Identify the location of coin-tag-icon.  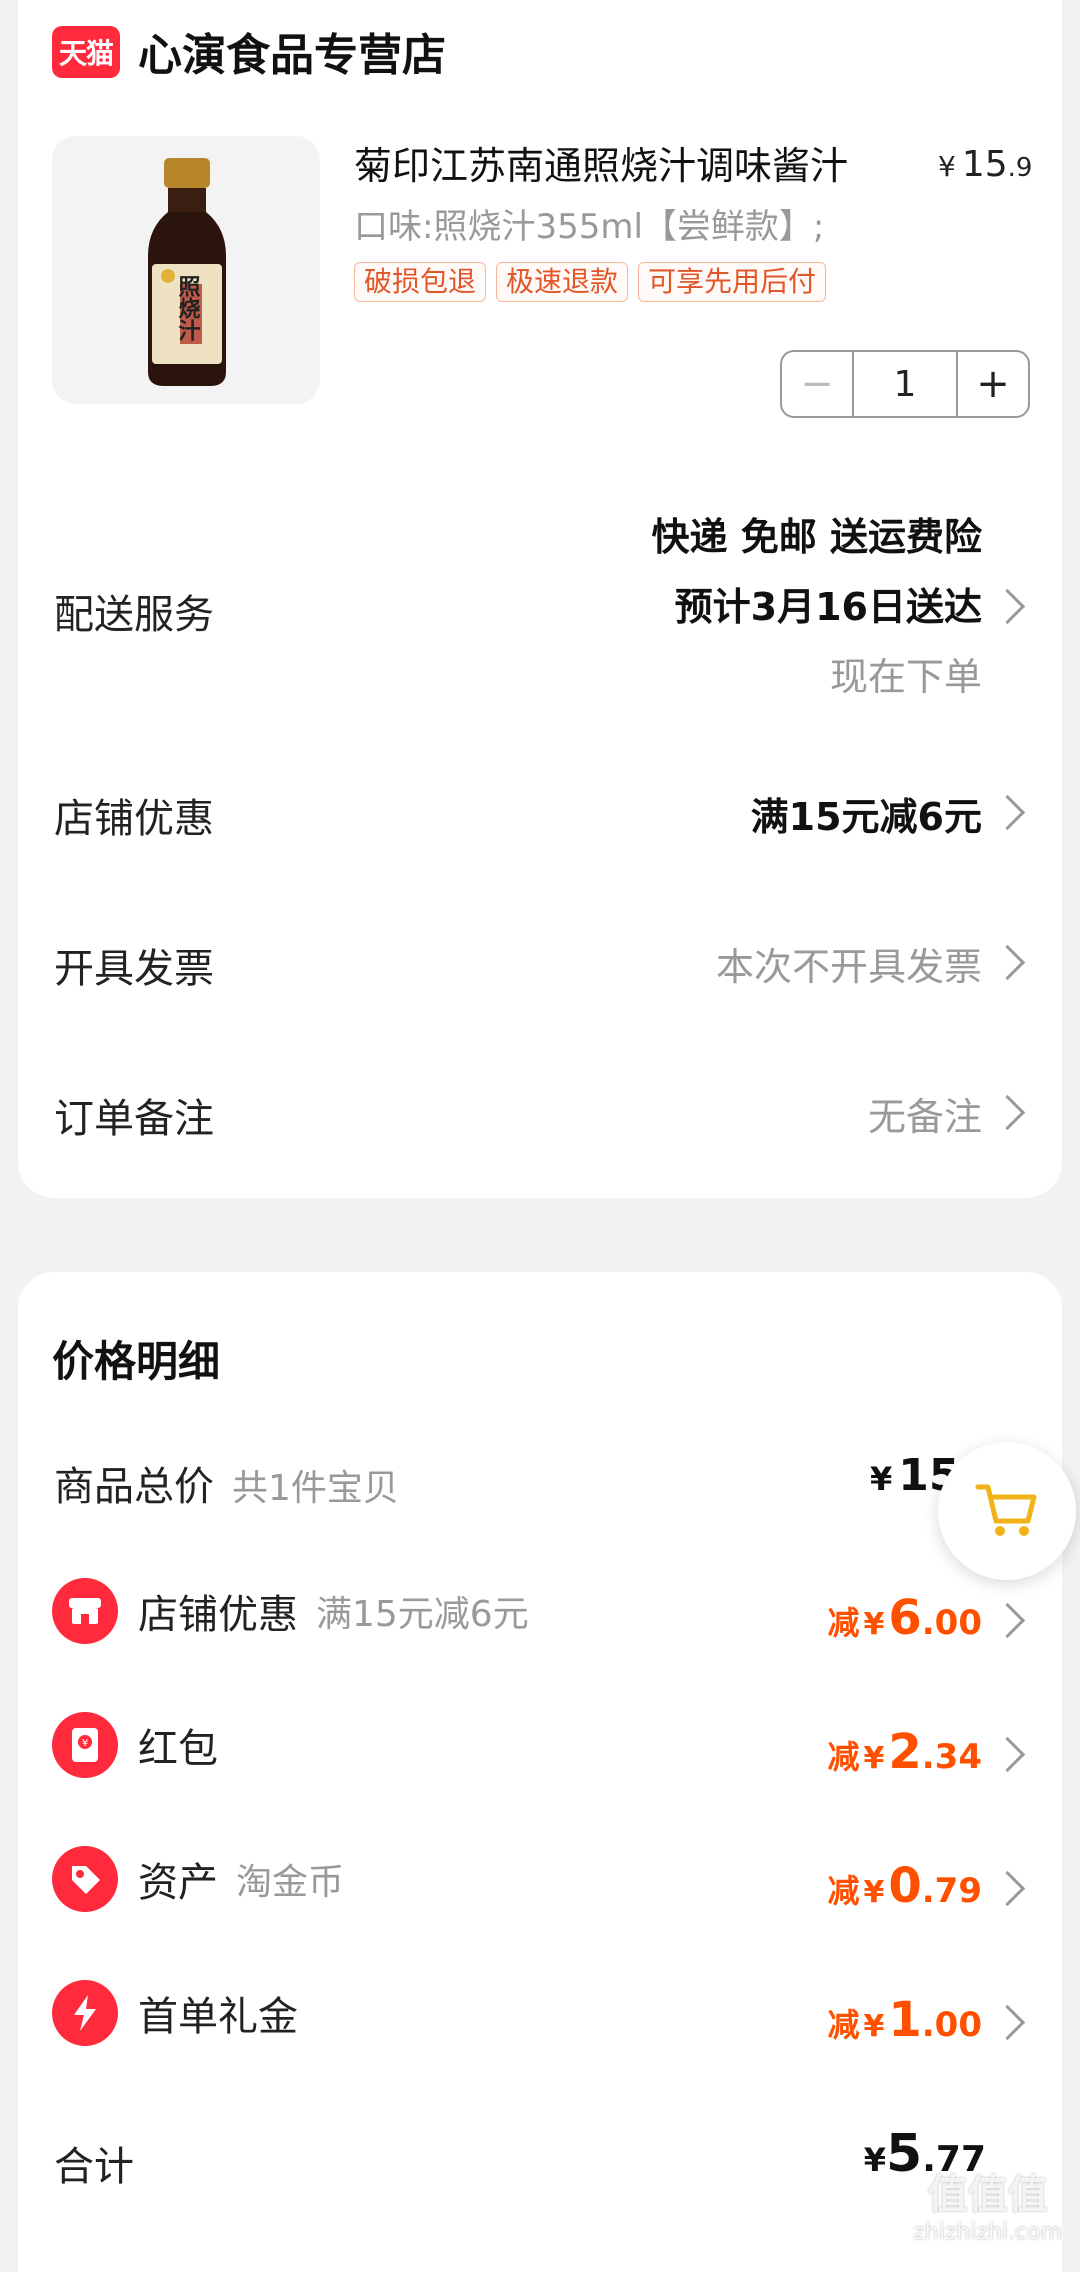
(85, 1879).